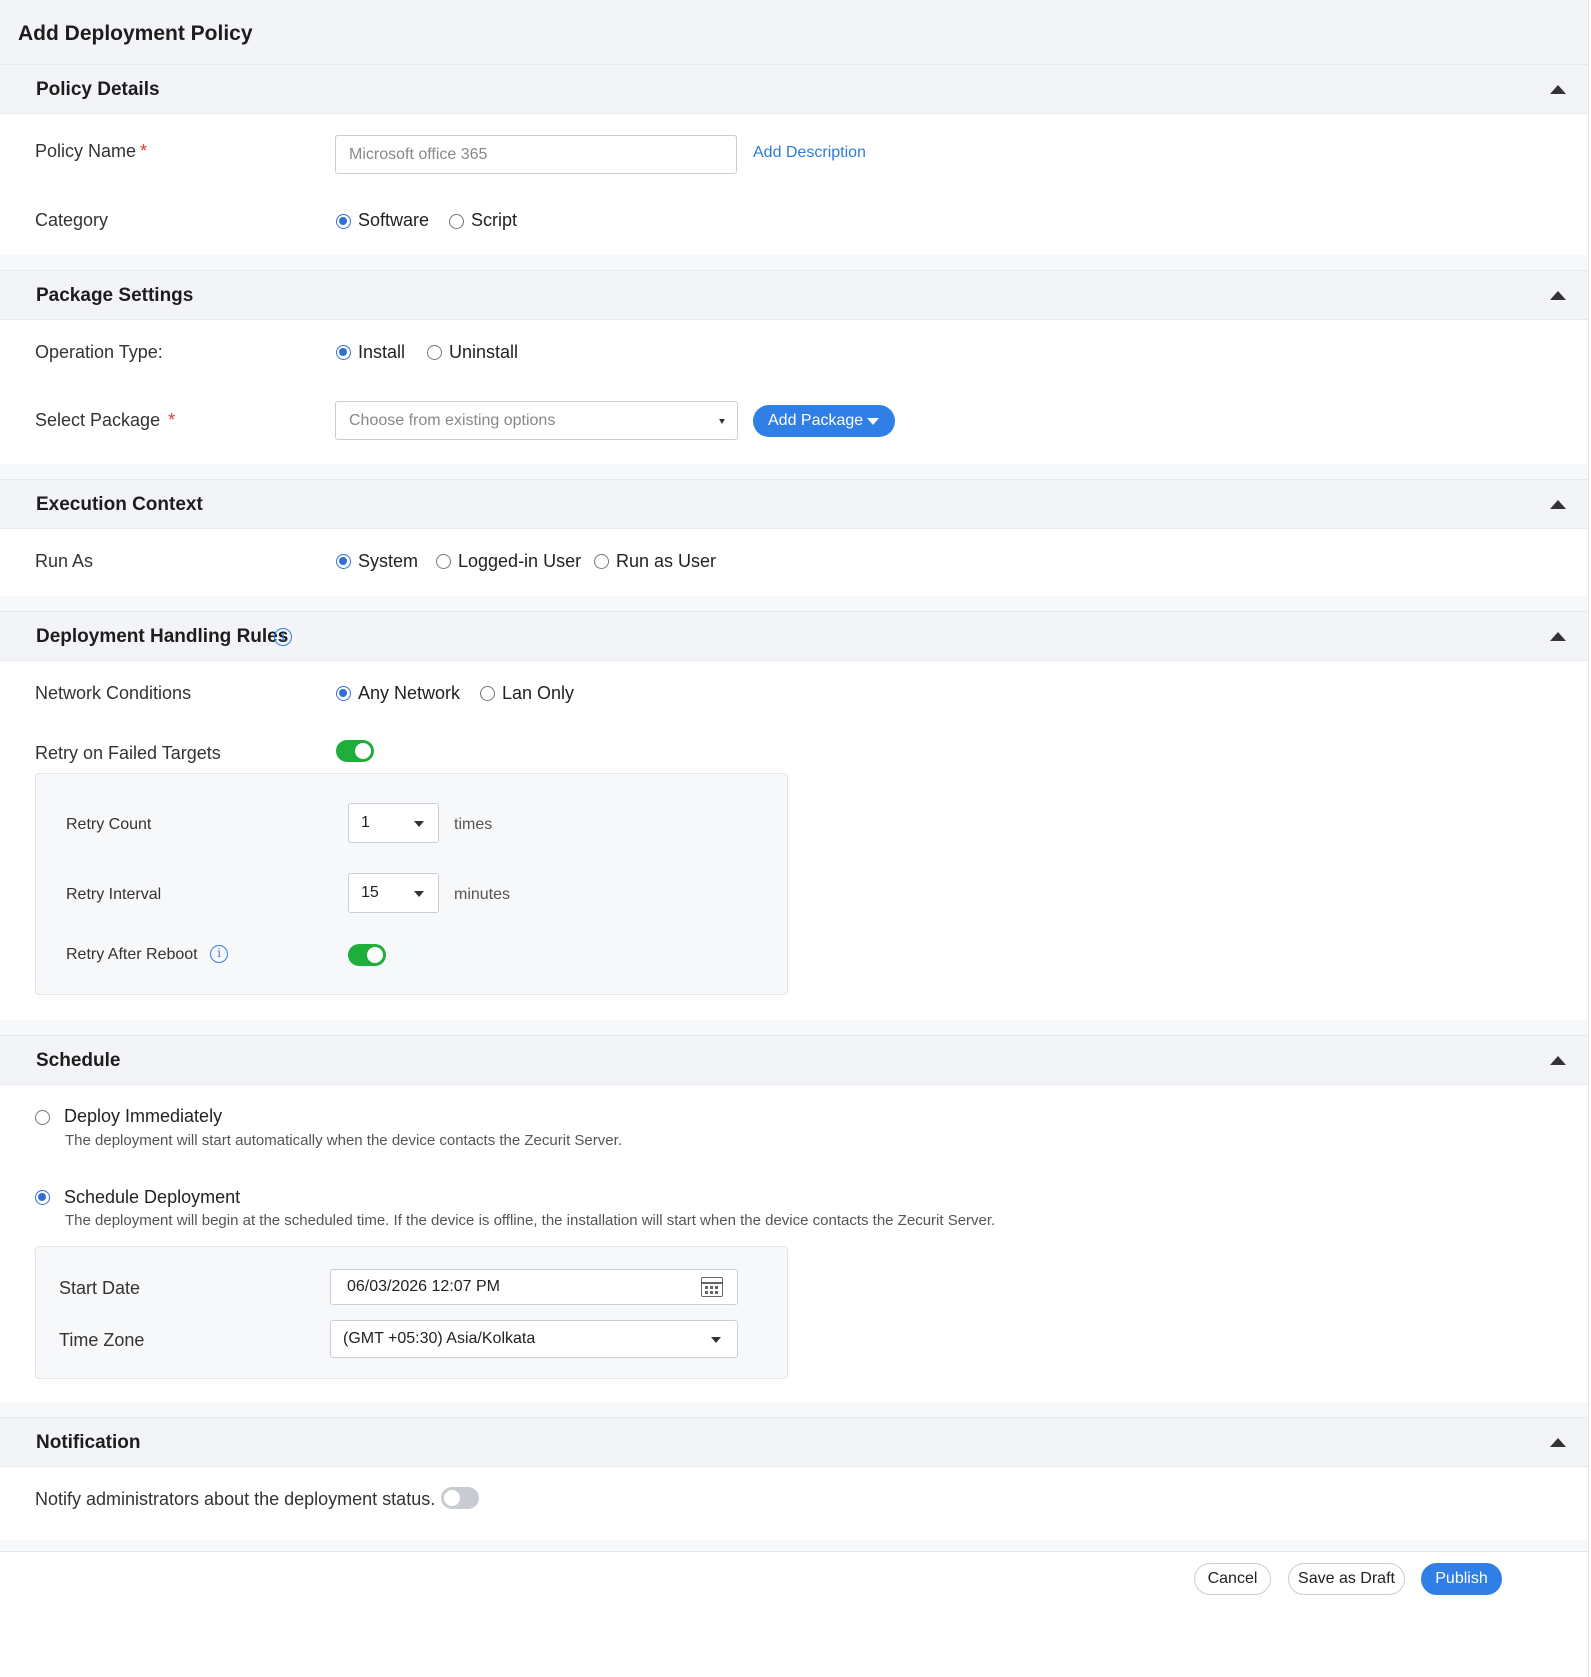 The width and height of the screenshot is (1591, 1677). I want to click on section-header-schedule: Schedule, so click(794, 1060).